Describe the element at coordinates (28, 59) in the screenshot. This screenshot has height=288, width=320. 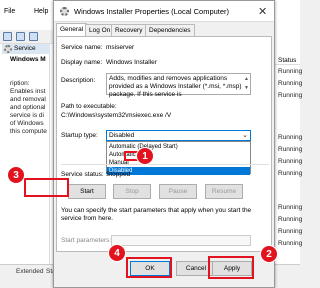
I see `selected-service-title: Windows M` at that location.